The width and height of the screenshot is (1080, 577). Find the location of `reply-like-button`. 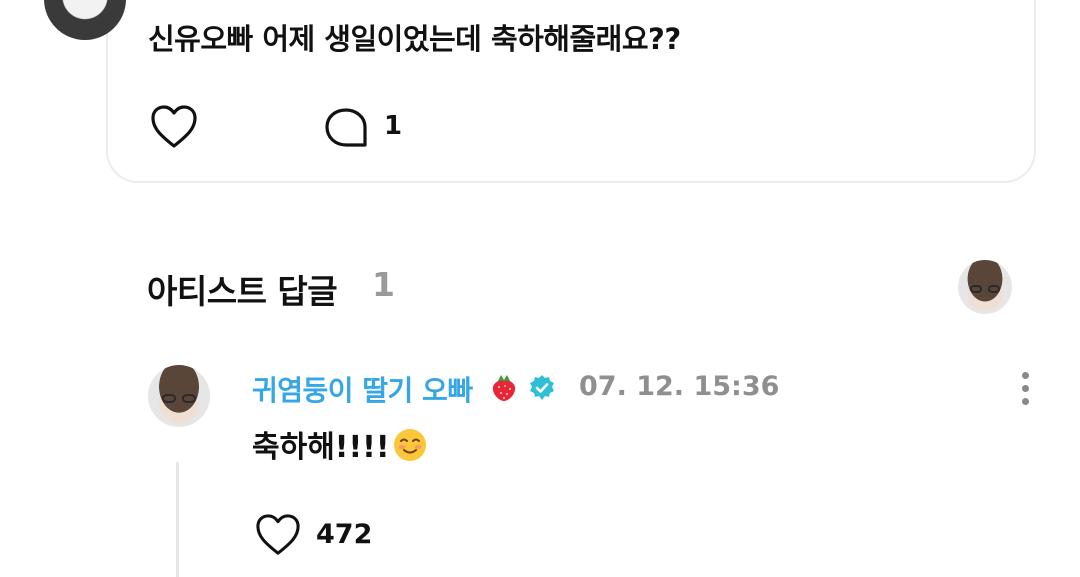

reply-like-button is located at coordinates (278, 535).